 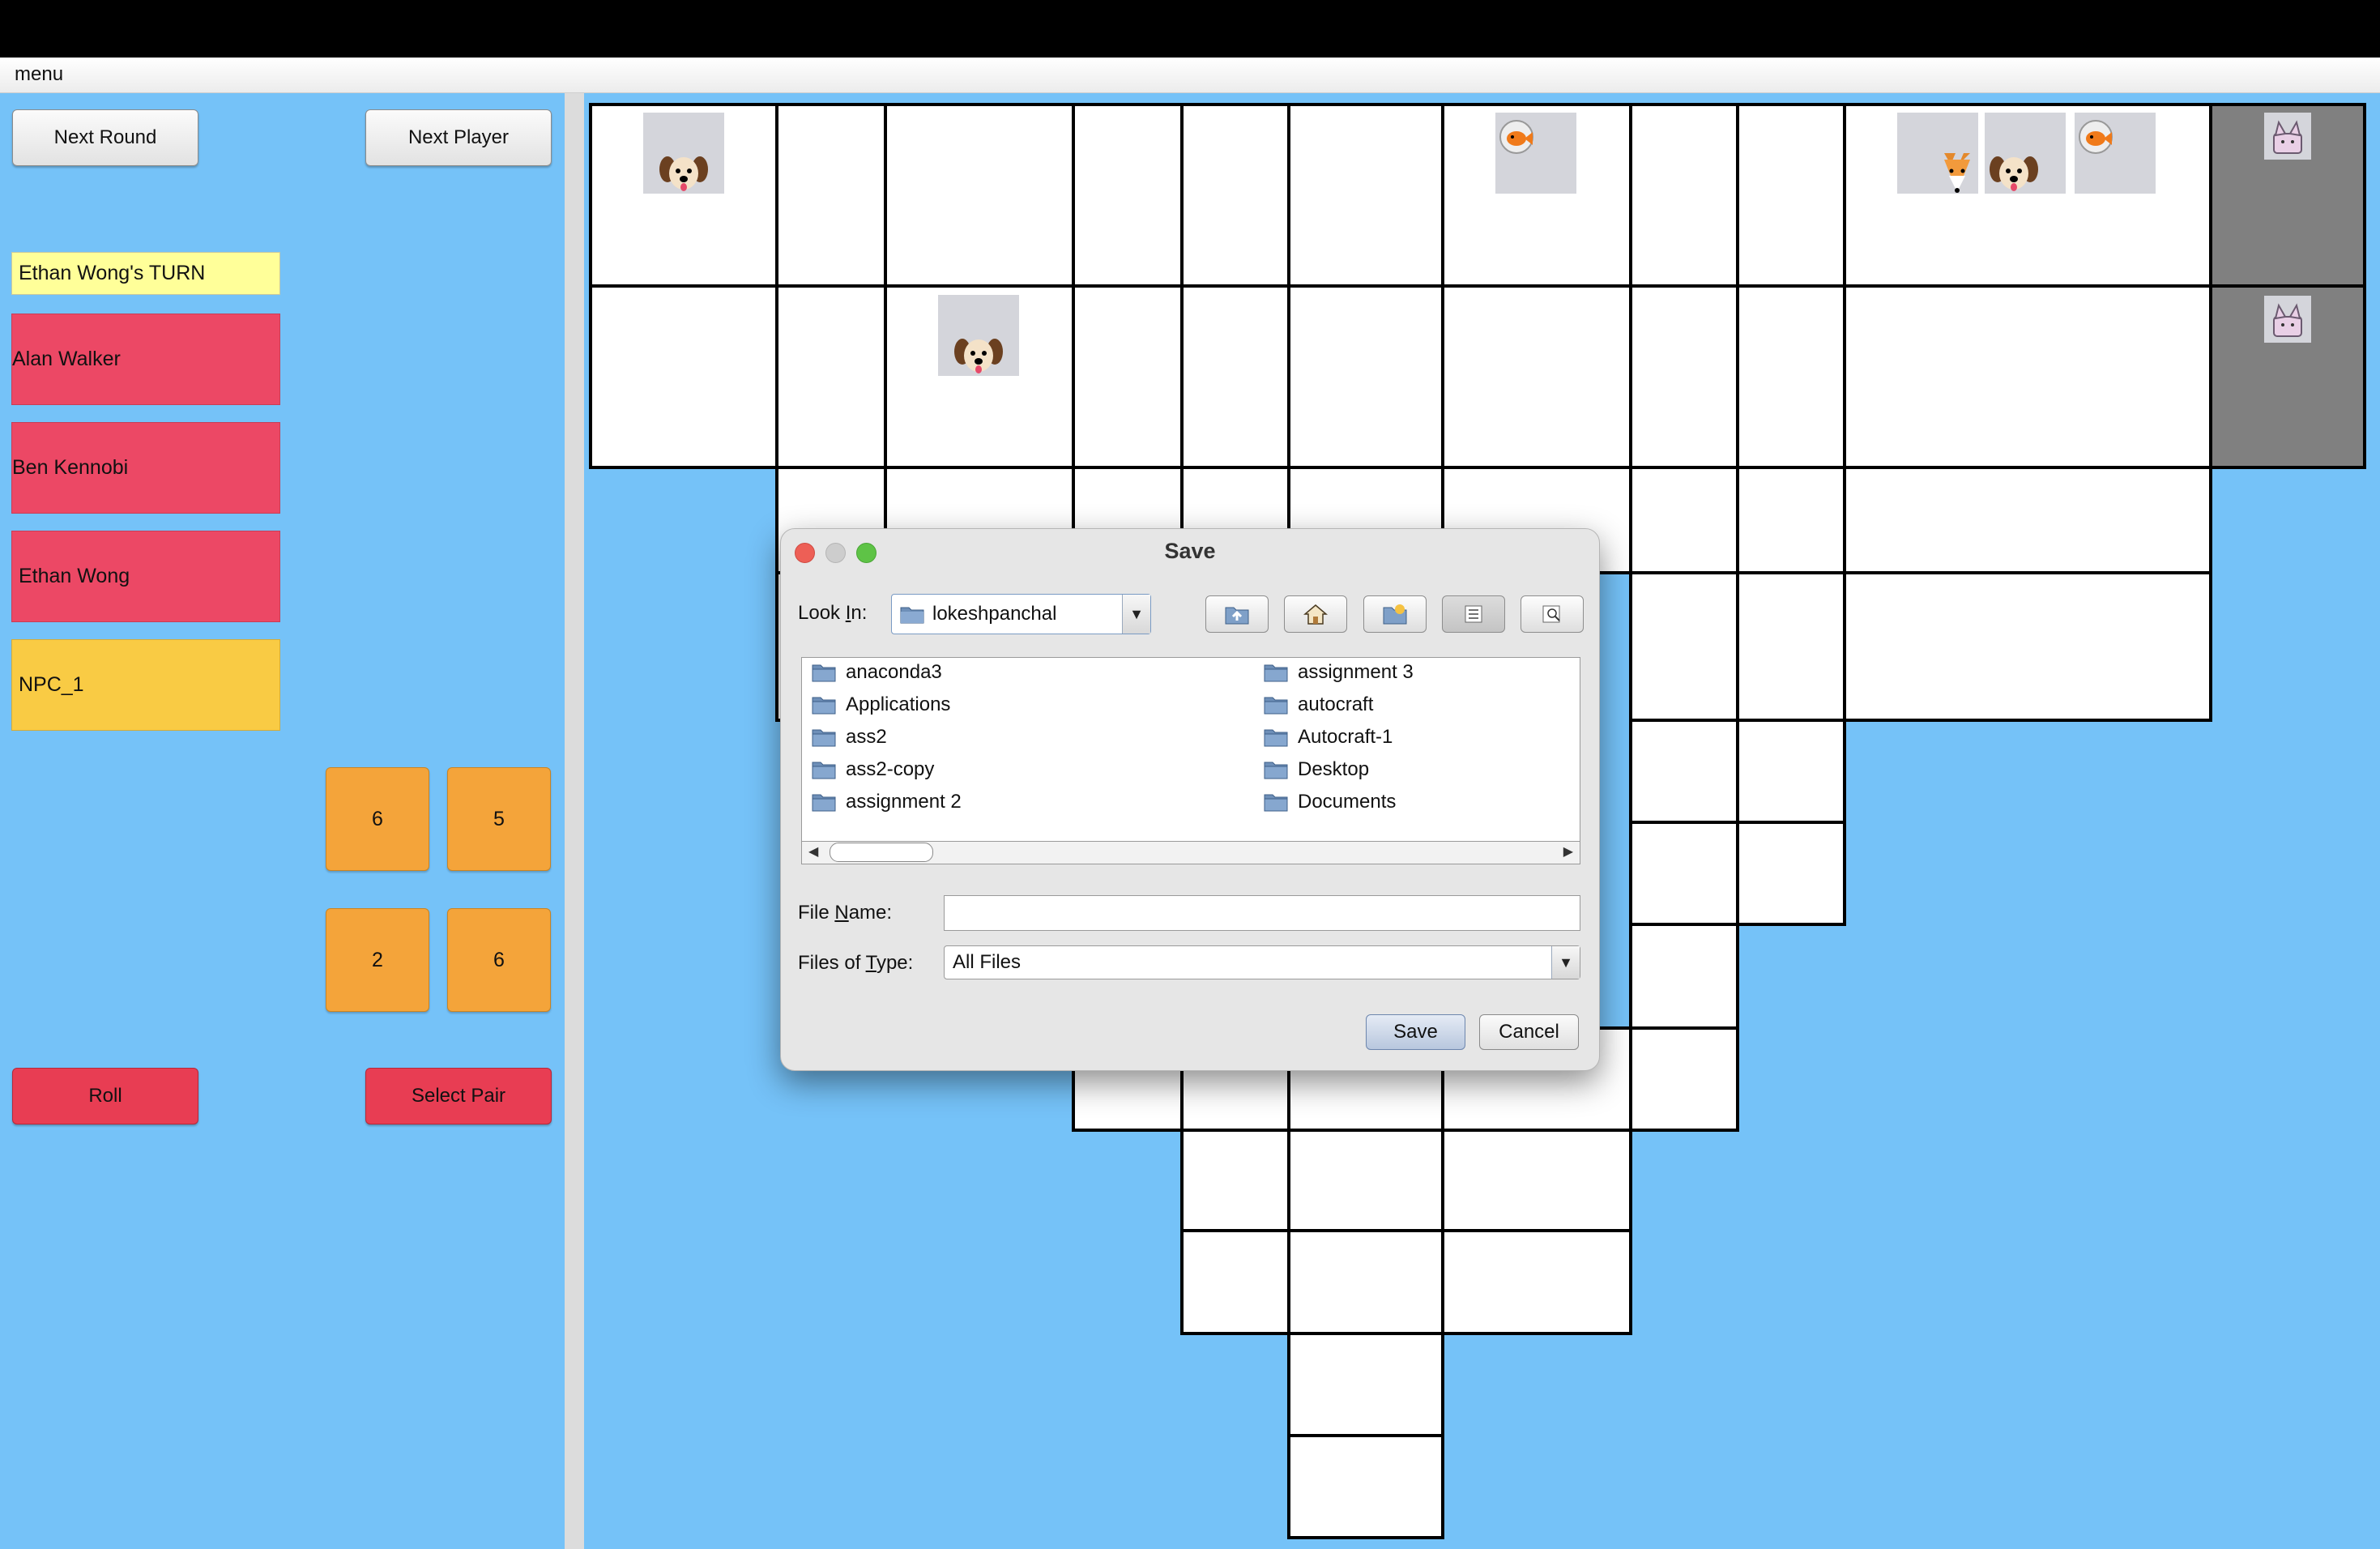 What do you see at coordinates (145, 468) in the screenshot?
I see `player-card-ben-kennobi: Ben Kennobi` at bounding box center [145, 468].